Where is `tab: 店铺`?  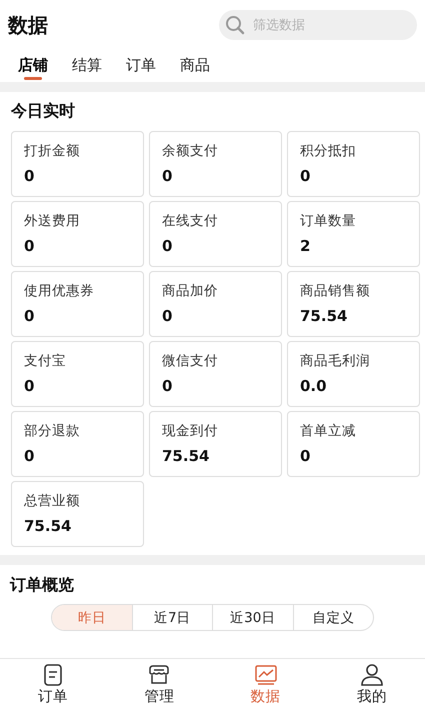
tab: 店铺 is located at coordinates (33, 66).